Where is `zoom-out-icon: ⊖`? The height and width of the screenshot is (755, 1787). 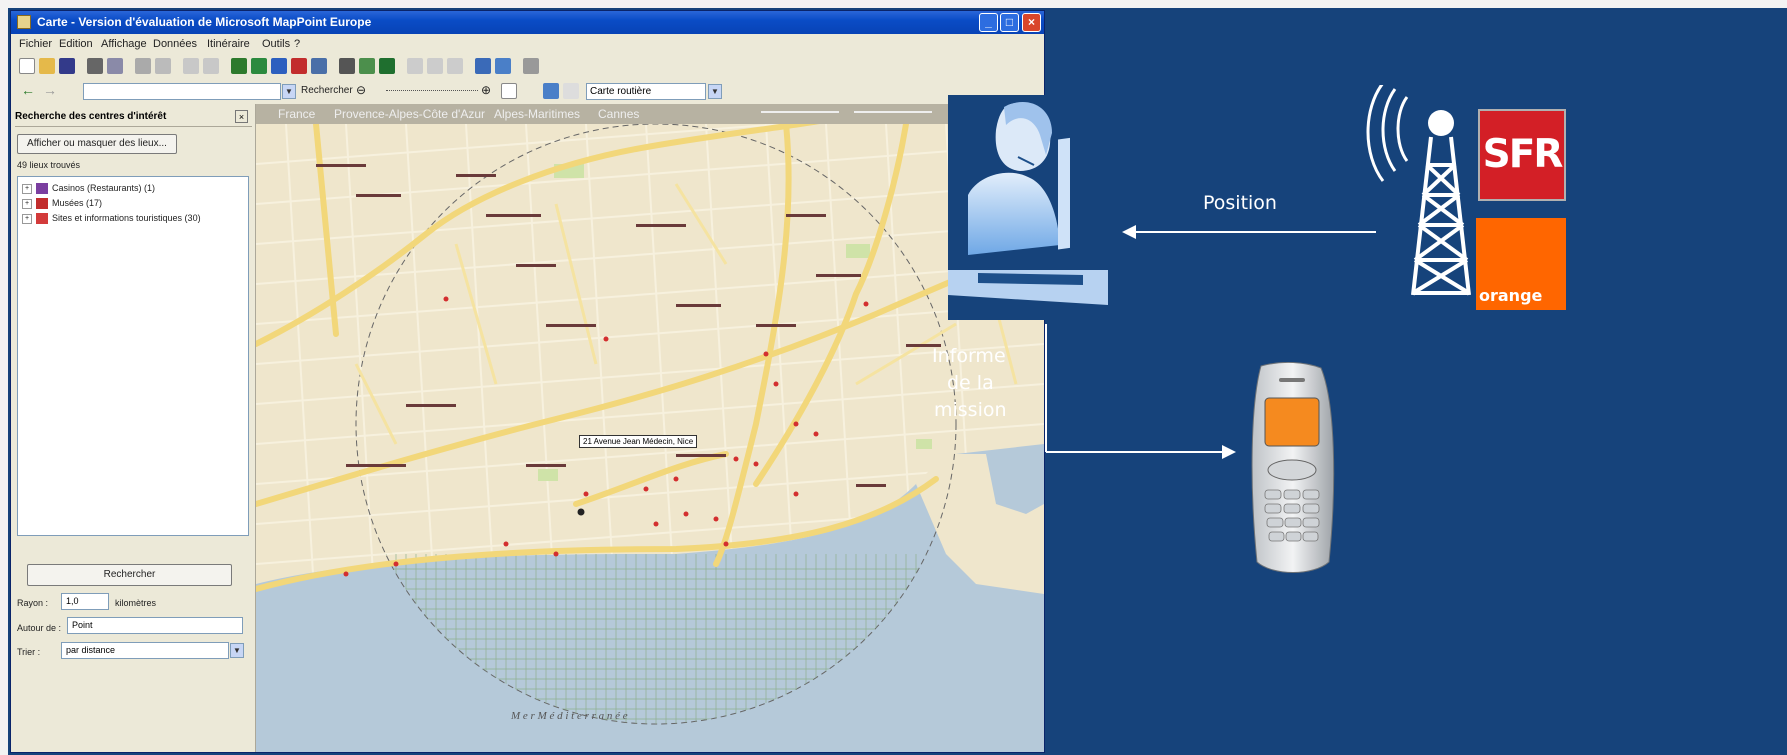
zoom-out-icon: ⊖ is located at coordinates (361, 90).